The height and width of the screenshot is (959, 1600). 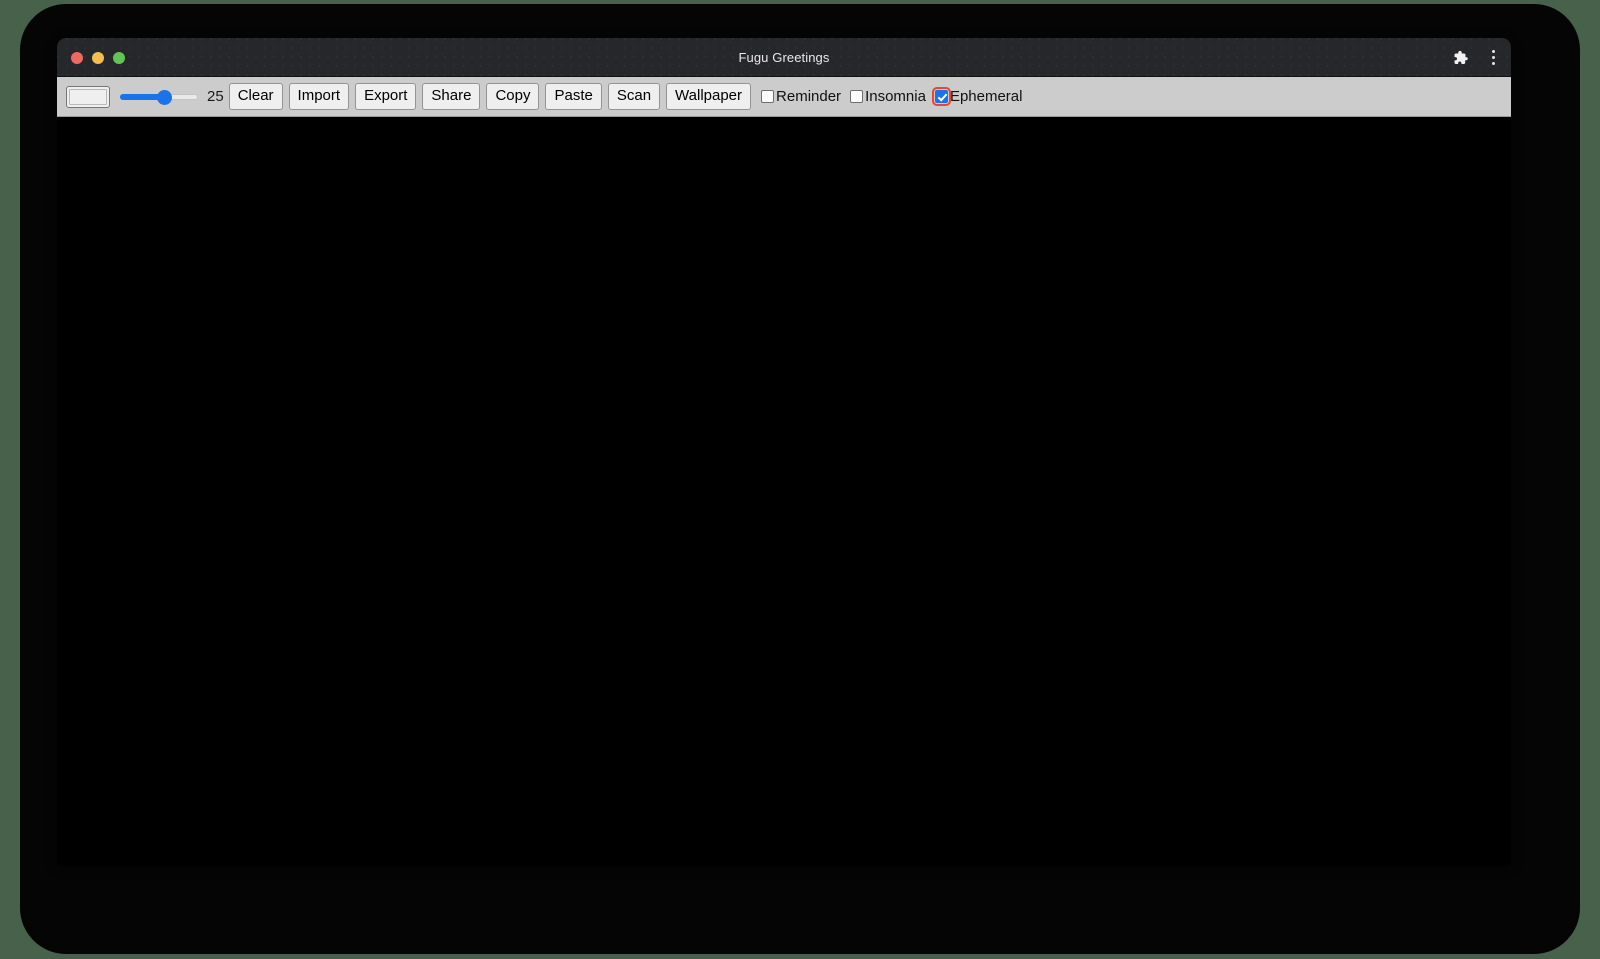 What do you see at coordinates (119, 57) in the screenshot?
I see `maximize-window-button` at bounding box center [119, 57].